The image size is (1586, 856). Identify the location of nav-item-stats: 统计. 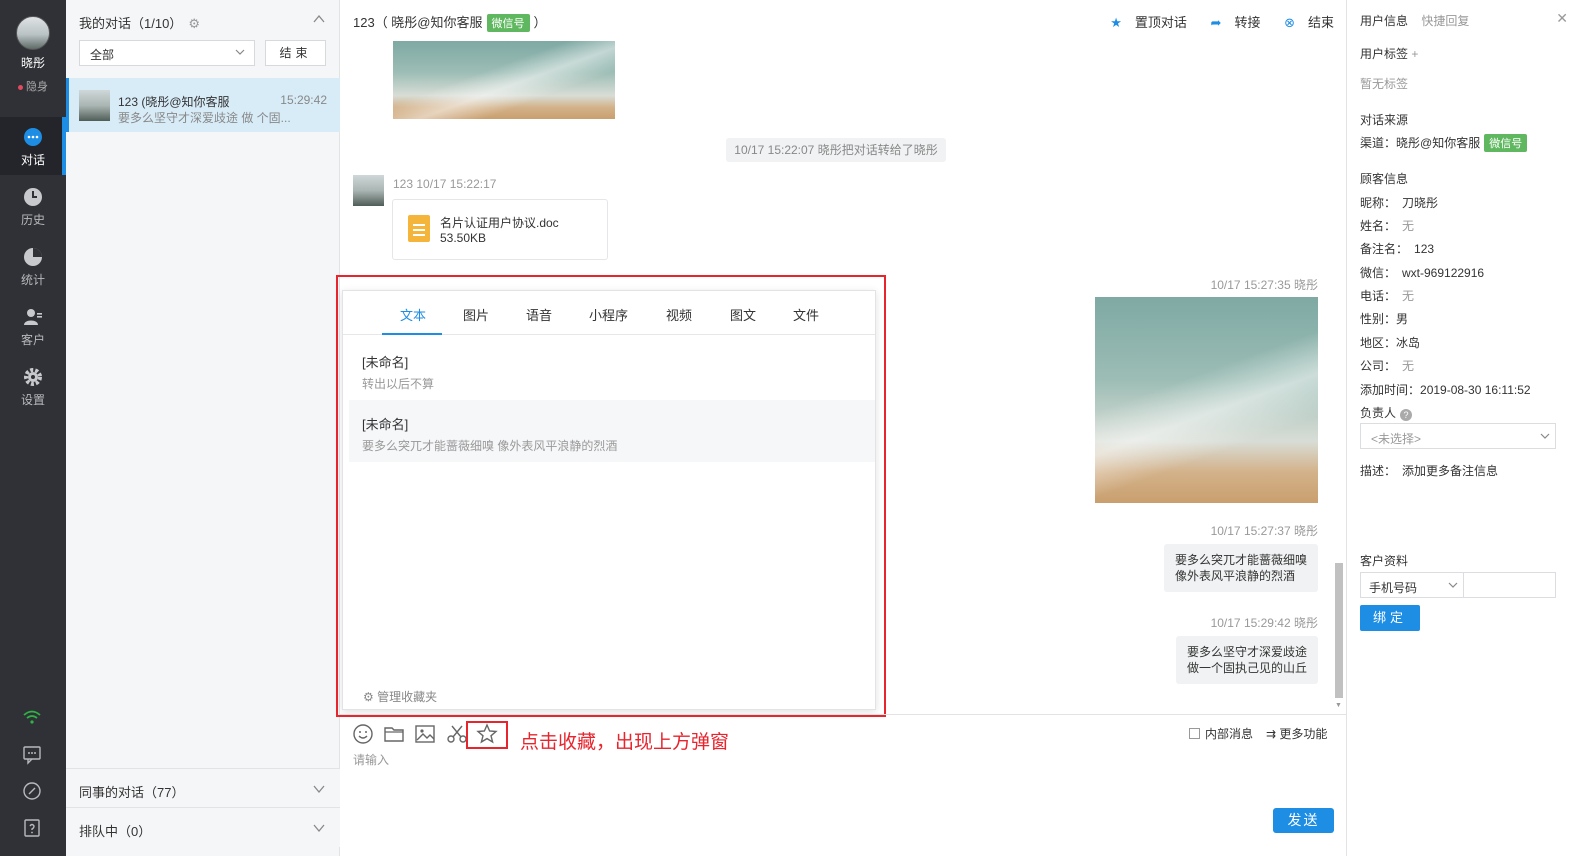
(33, 266).